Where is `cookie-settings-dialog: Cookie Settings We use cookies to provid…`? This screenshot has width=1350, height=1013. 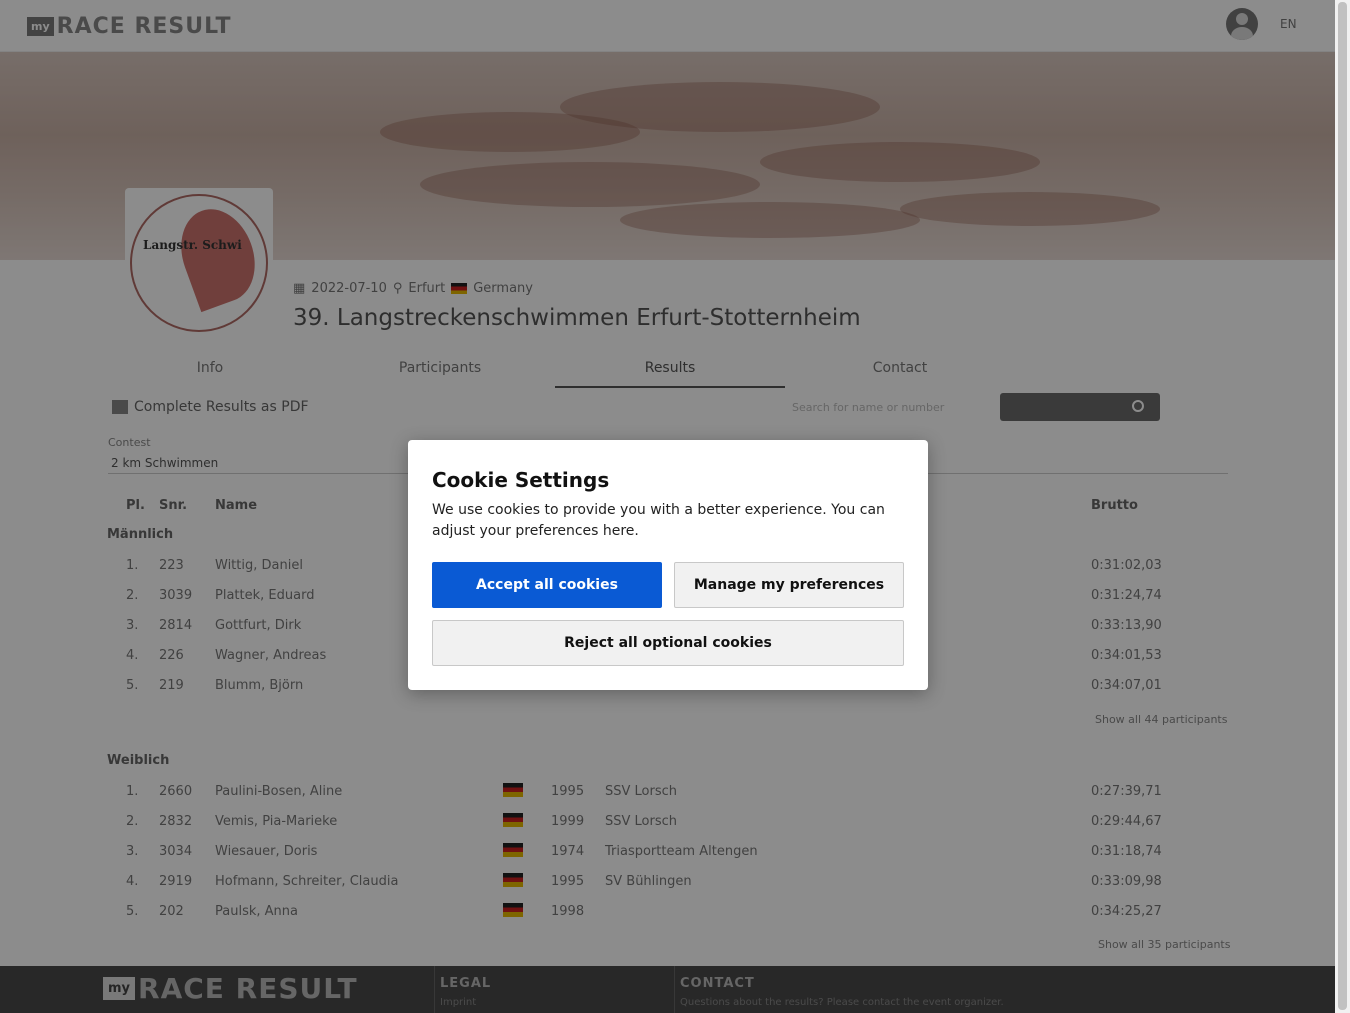
cookie-settings-dialog: Cookie Settings We use cookies to provid… is located at coordinates (668, 565).